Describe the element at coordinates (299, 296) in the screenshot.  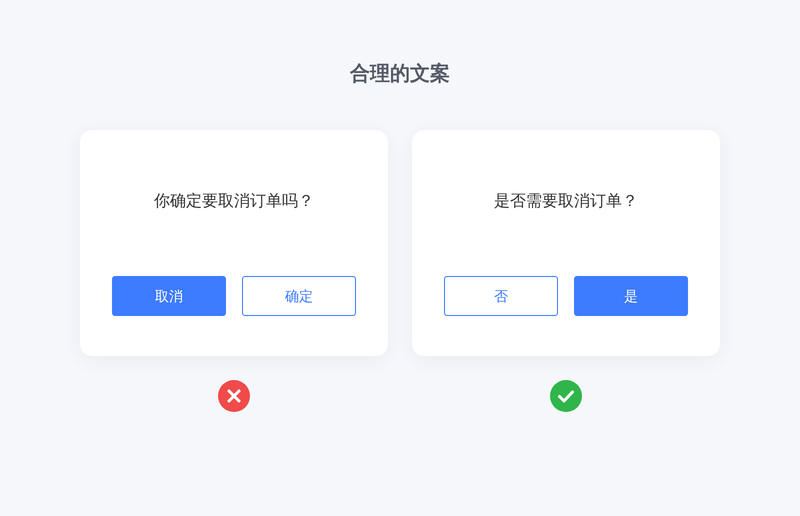
I see `dialog-button: 确定` at that location.